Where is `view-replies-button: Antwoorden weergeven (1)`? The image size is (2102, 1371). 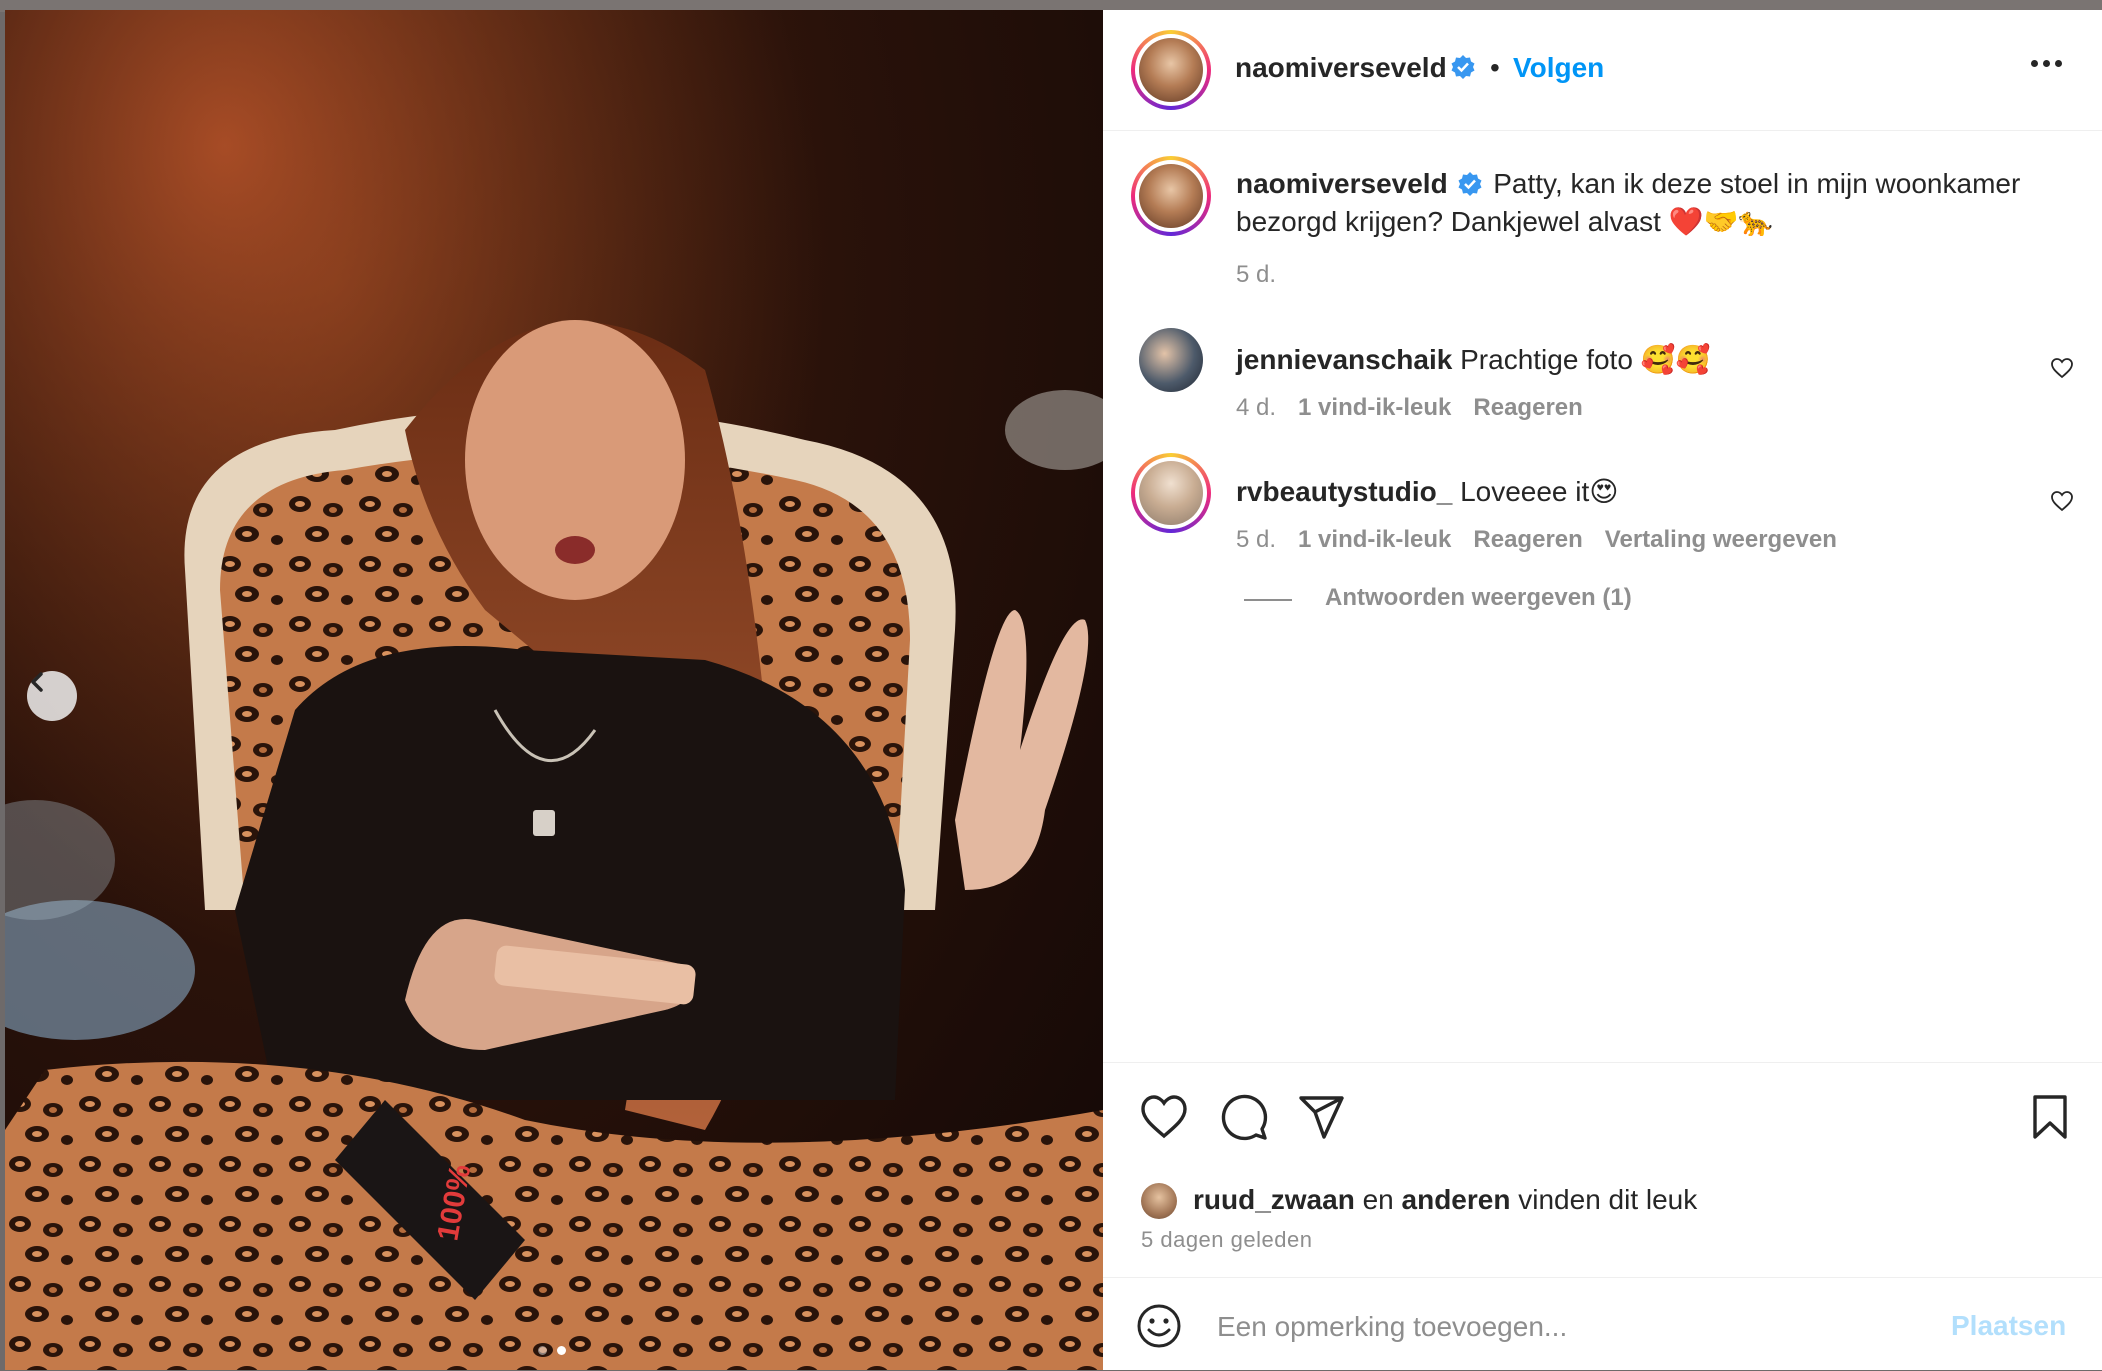 view-replies-button: Antwoorden weergeven (1) is located at coordinates (1478, 598).